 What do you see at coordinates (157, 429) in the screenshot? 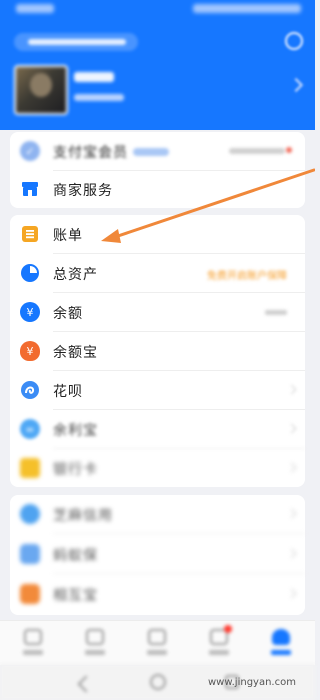
I see `list-item-yulibao: ∞ 余利宝` at bounding box center [157, 429].